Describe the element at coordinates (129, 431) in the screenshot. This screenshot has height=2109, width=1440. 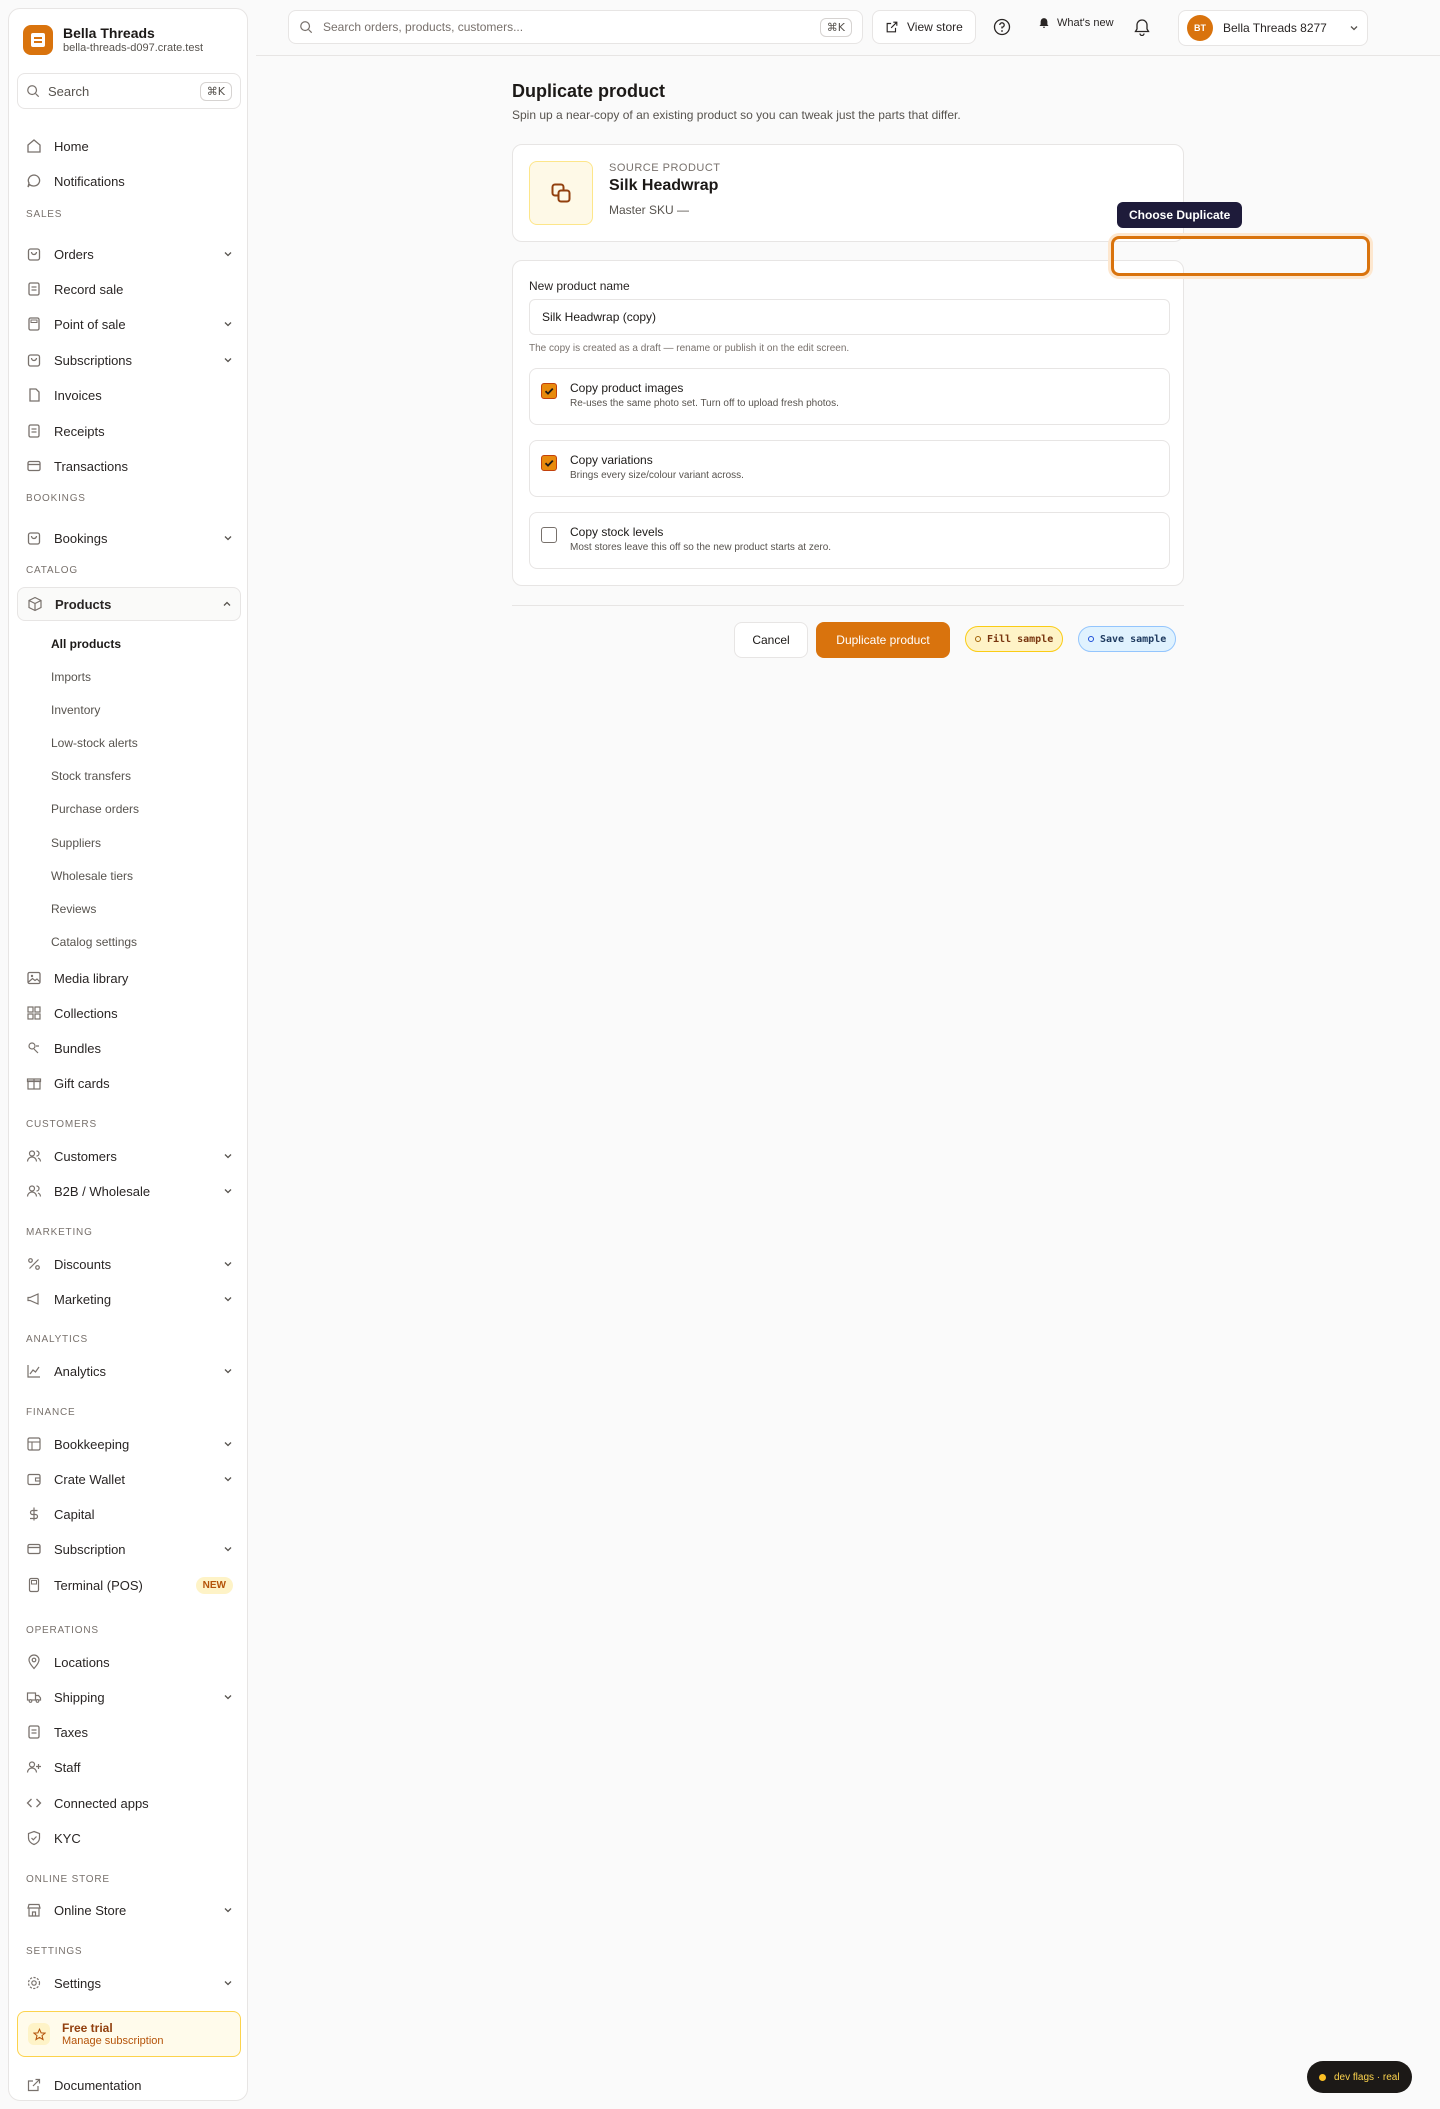
I see `sidebar-item-receipts: Receipts` at that location.